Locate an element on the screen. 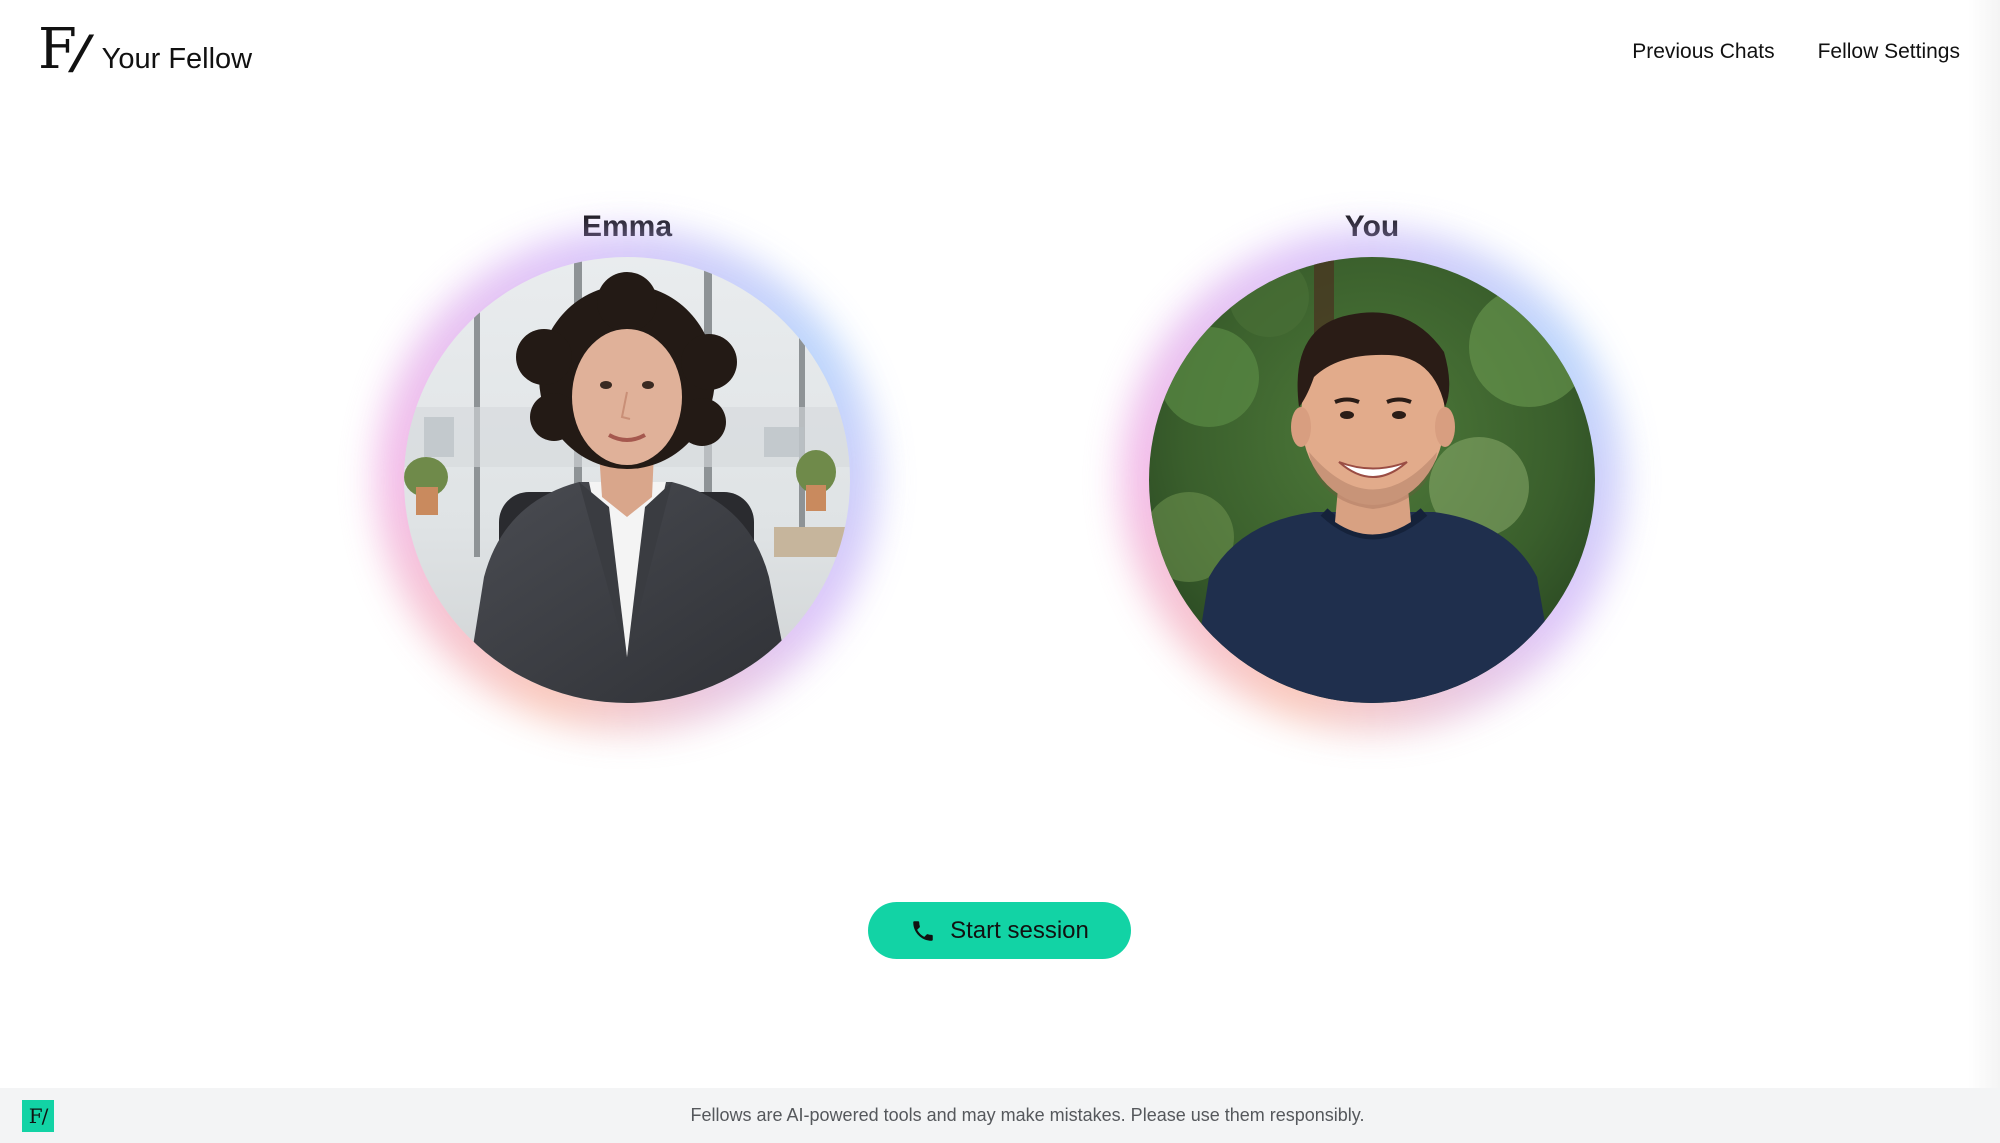  top-nav: Previous Chats Fellow Settings is located at coordinates (1796, 52).